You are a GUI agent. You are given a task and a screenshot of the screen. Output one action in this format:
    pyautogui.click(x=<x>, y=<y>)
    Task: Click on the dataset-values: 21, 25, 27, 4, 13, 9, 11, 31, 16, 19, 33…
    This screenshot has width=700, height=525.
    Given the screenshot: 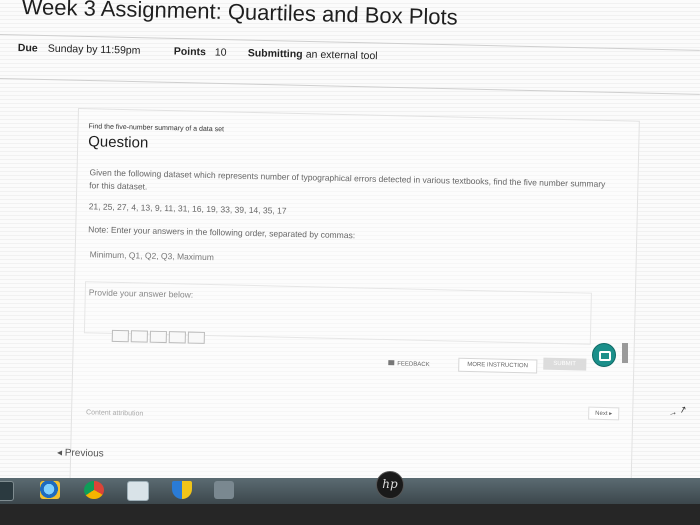 What is the action you would take?
    pyautogui.click(x=187, y=208)
    